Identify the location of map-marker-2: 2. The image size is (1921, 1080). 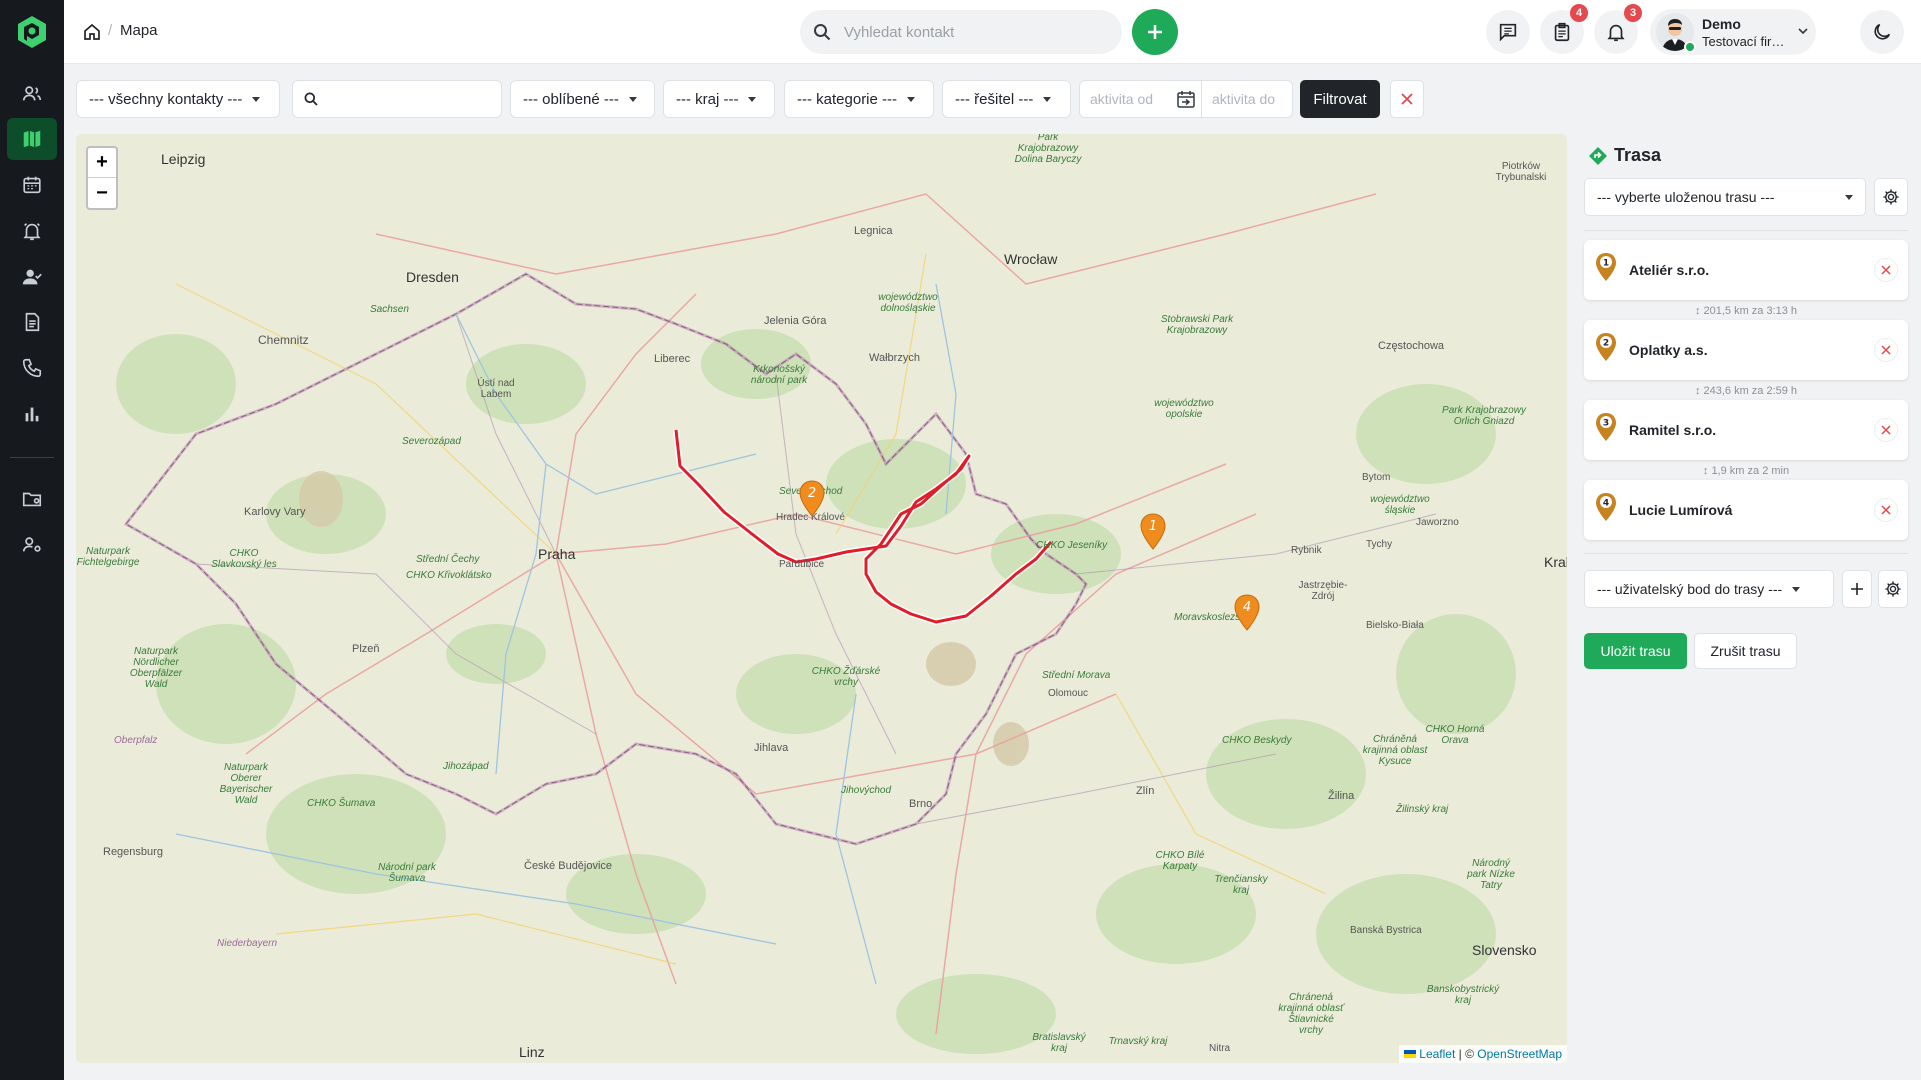
(812, 499).